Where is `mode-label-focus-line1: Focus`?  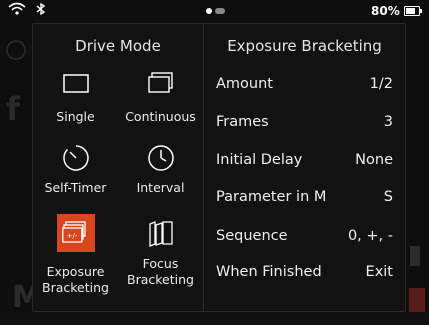
mode-label-focus-line1: Focus is located at coordinates (160, 263).